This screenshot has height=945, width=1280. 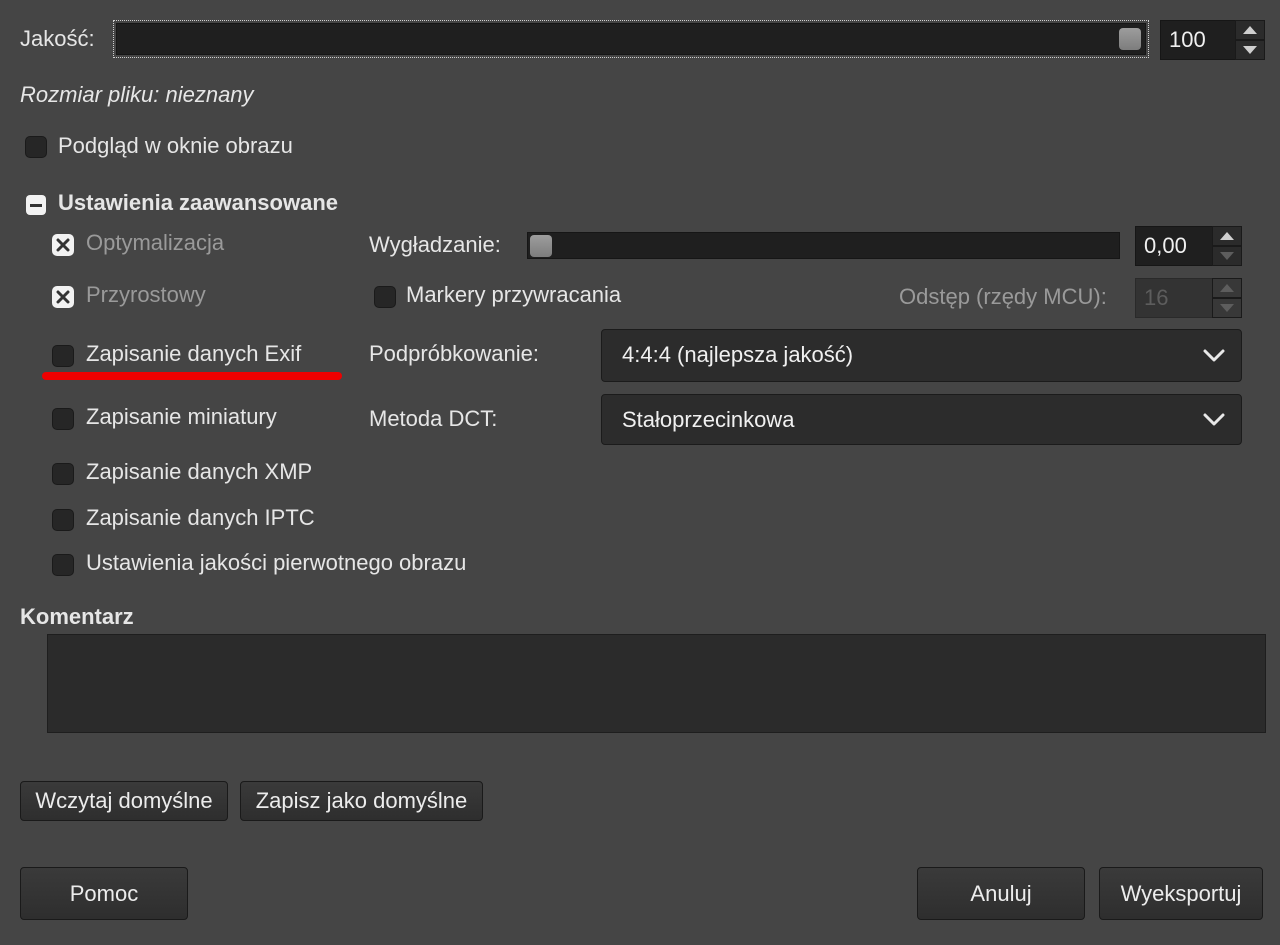 I want to click on comment-label: Komentarz, so click(x=77, y=616).